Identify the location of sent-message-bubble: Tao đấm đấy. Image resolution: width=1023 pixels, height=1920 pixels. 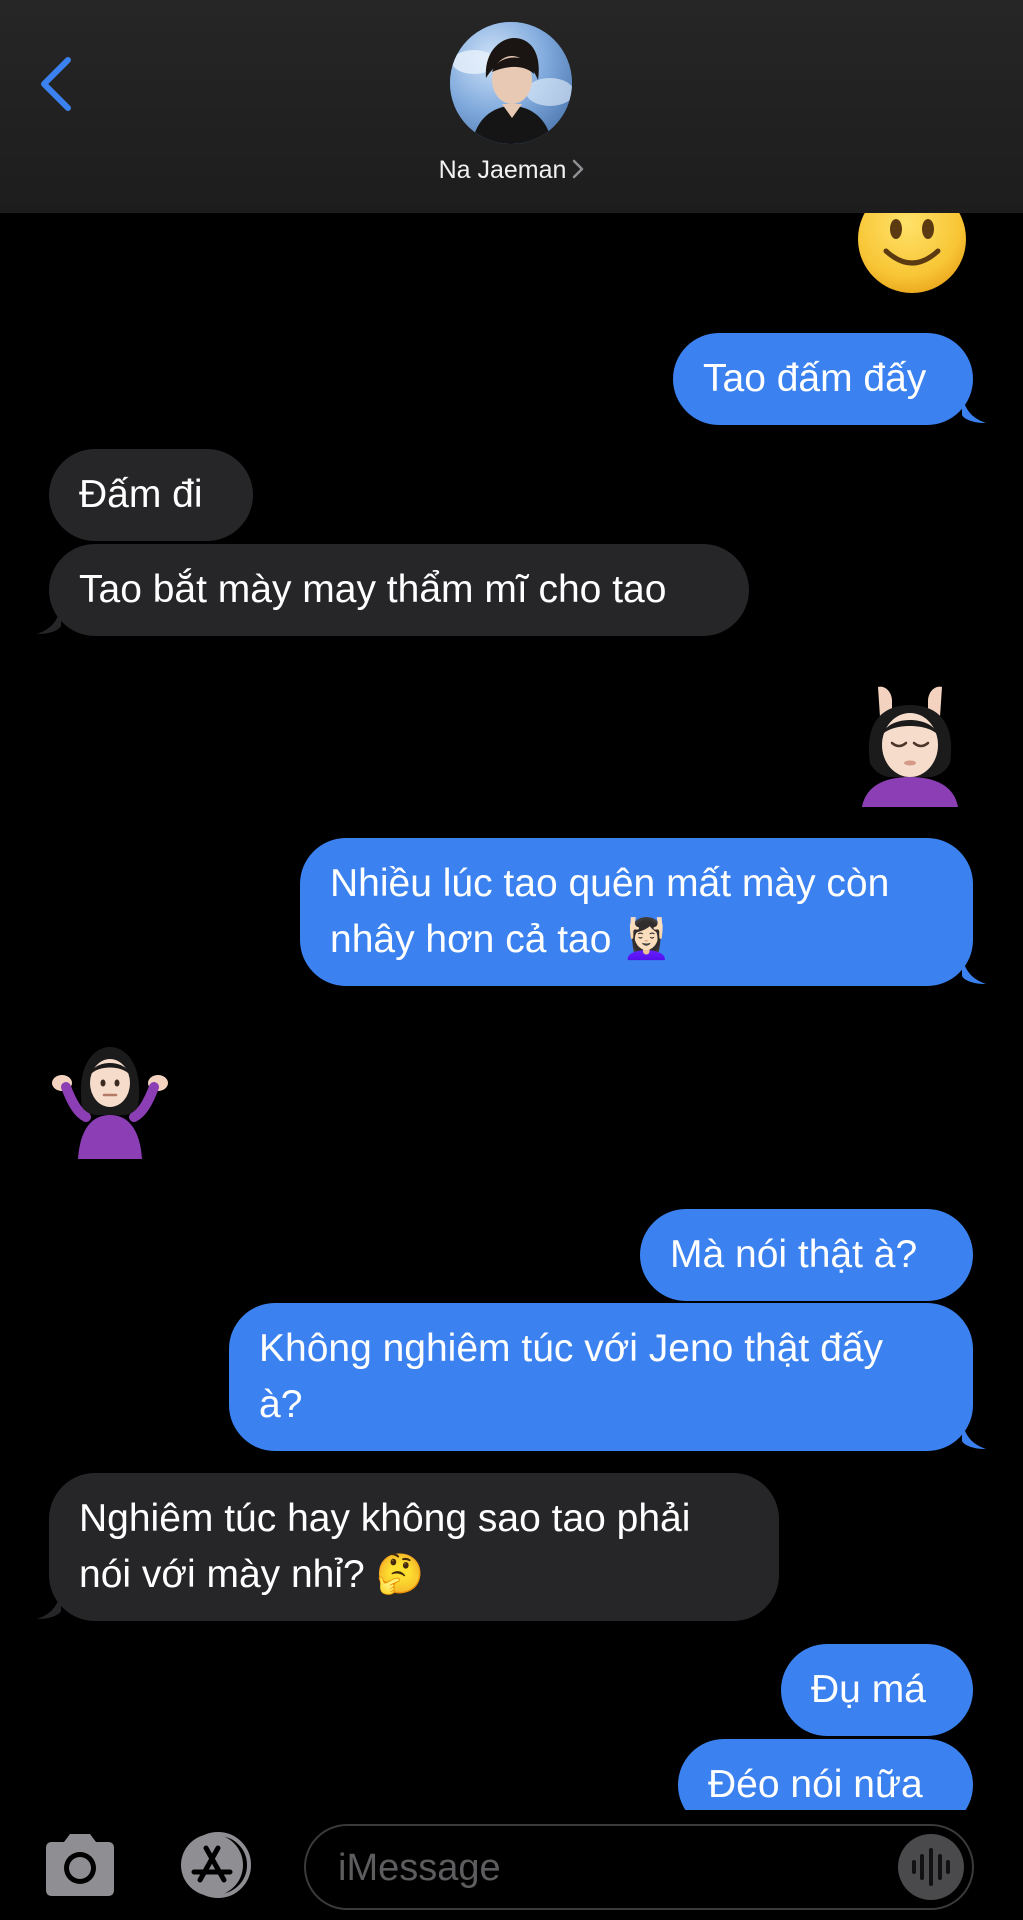
(823, 379).